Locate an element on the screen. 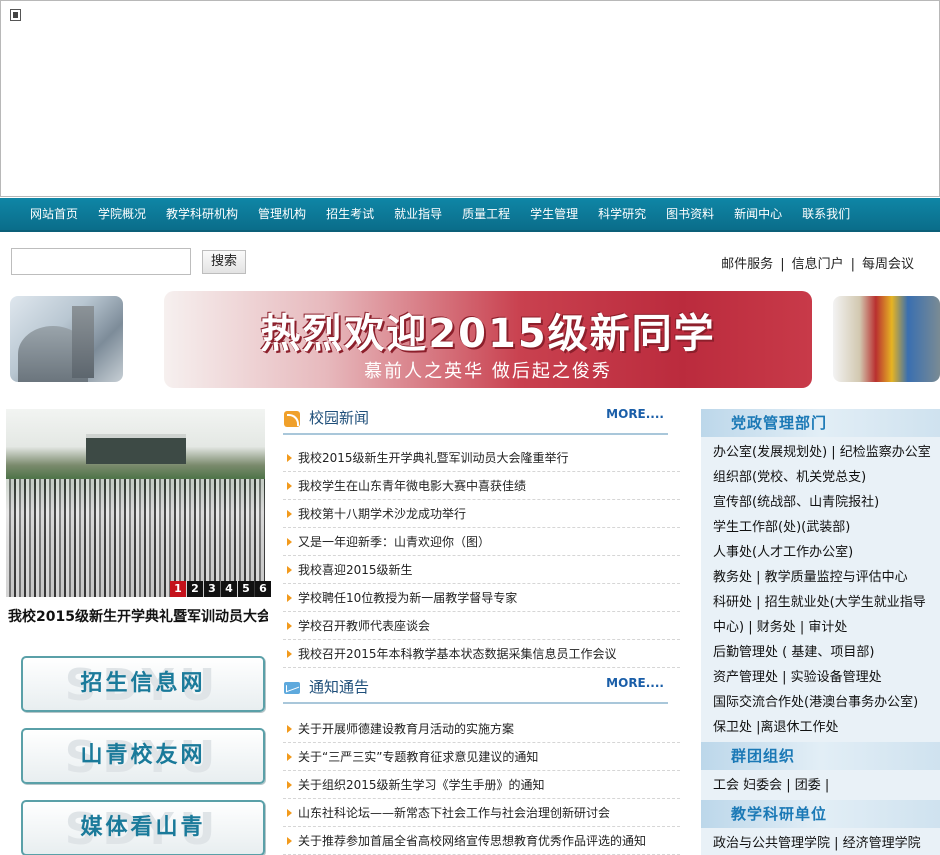 The height and width of the screenshot is (855, 940). list-item: 我校喜迎2015级新生 is located at coordinates (481, 570).